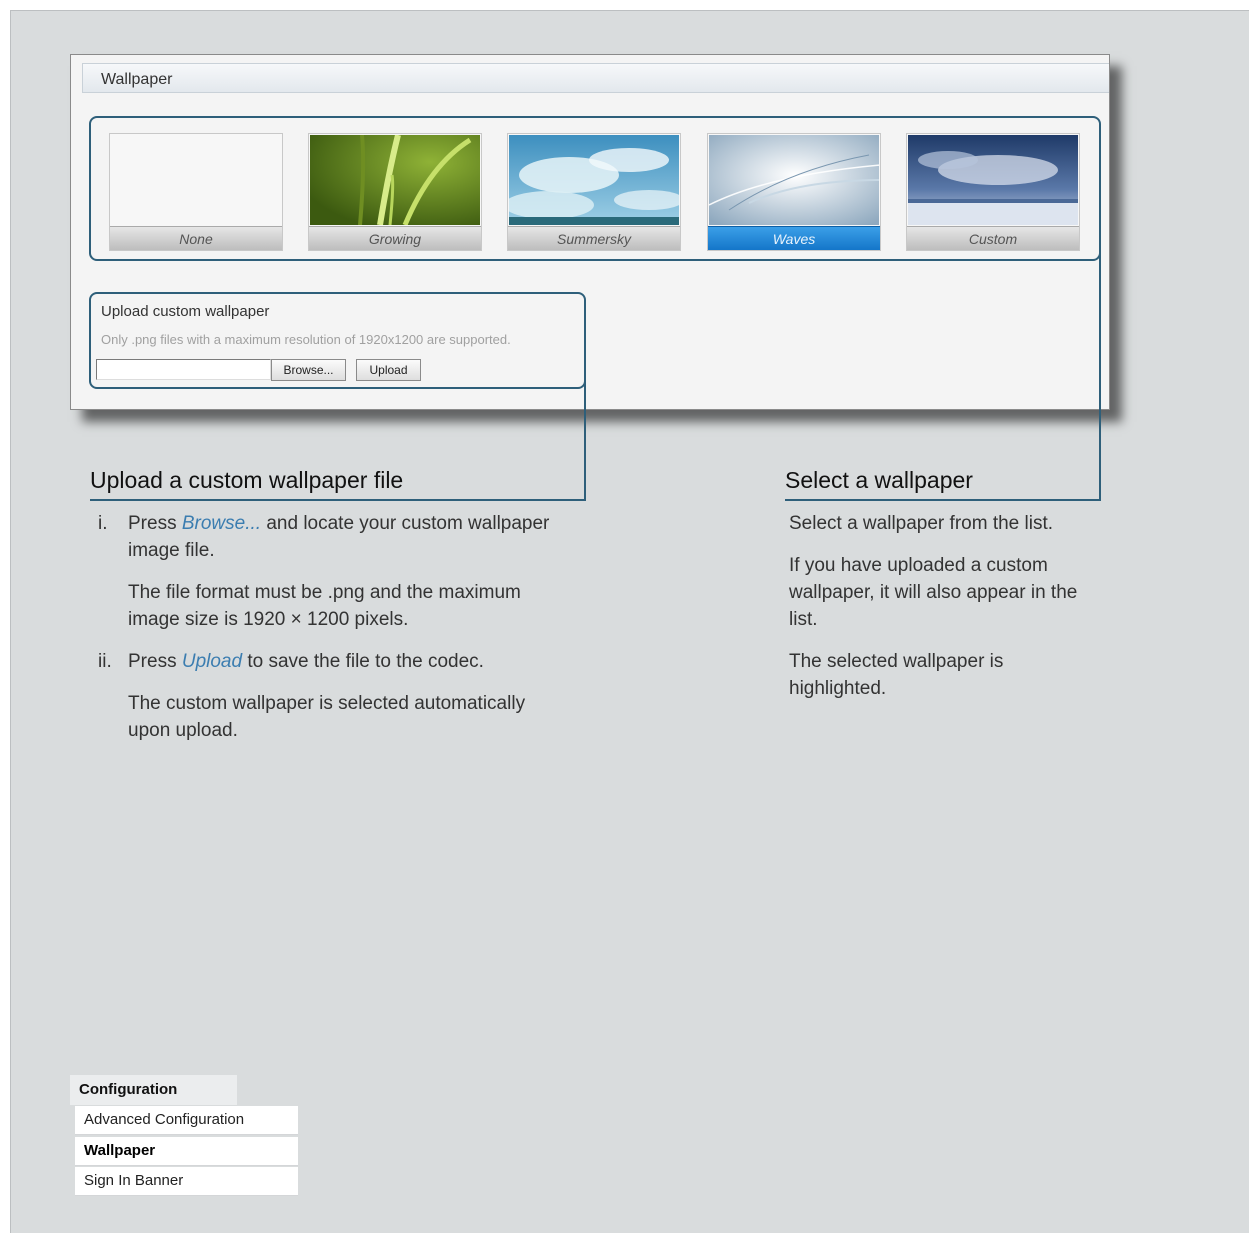 This screenshot has width=1249, height=1233. I want to click on window-header: Wallpaper, so click(595, 78).